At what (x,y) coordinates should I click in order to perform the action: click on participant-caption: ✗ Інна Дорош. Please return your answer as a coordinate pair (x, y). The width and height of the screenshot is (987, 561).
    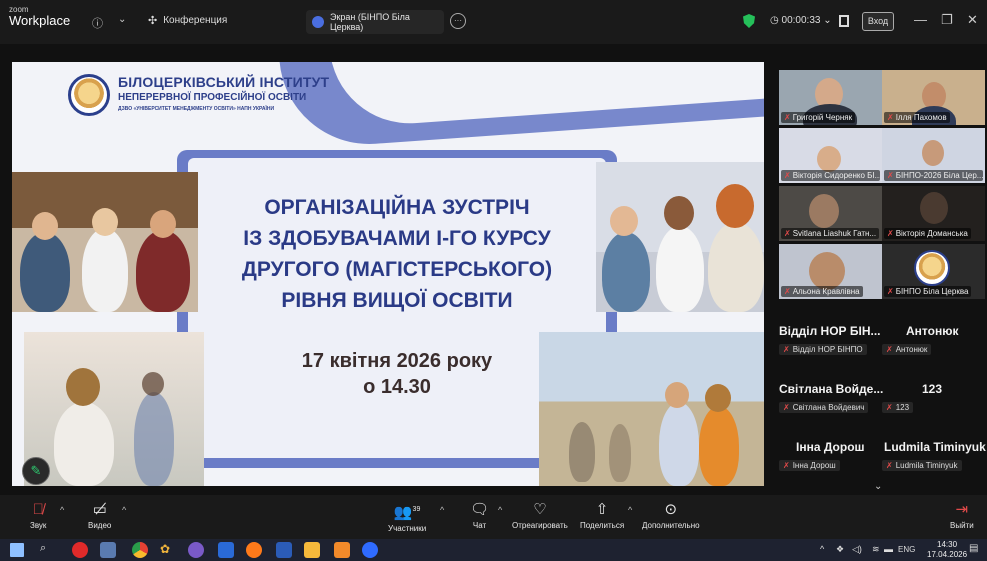
    Looking at the image, I should click on (809, 465).